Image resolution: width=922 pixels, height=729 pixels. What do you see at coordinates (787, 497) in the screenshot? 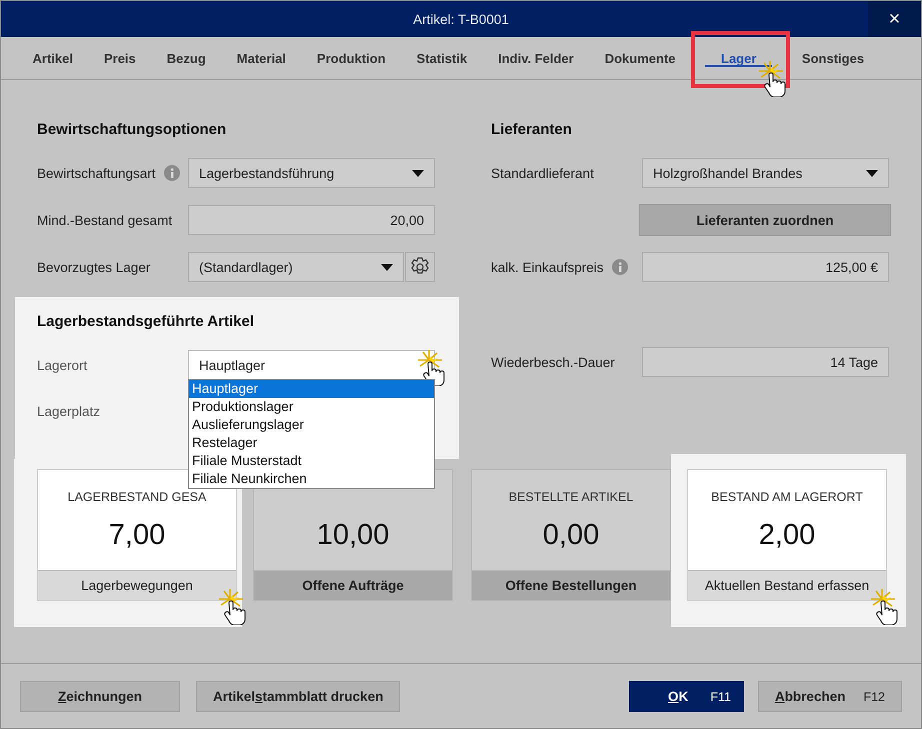
I see `tile-title: BESTAND AM LAGERORT` at bounding box center [787, 497].